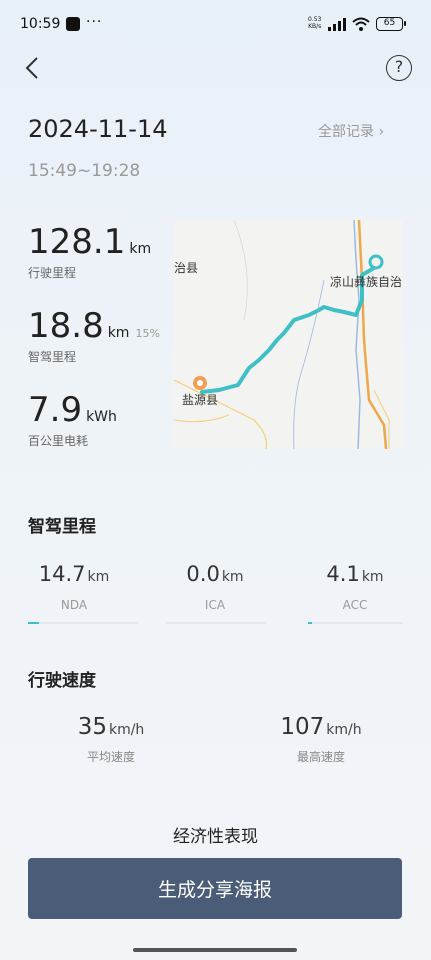  I want to click on smart-driving-title: 智驾里程, so click(62, 527).